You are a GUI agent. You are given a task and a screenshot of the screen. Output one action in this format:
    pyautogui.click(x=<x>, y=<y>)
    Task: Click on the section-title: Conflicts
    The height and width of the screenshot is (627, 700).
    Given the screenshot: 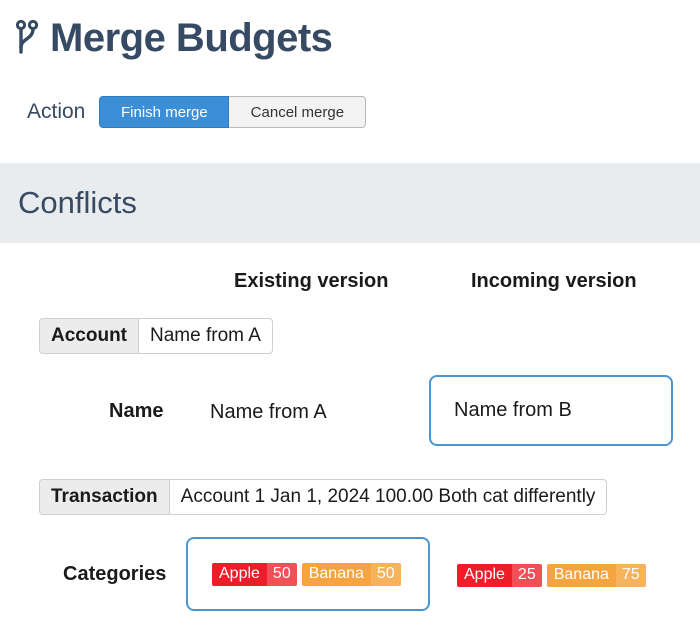 What is the action you would take?
    pyautogui.click(x=77, y=202)
    